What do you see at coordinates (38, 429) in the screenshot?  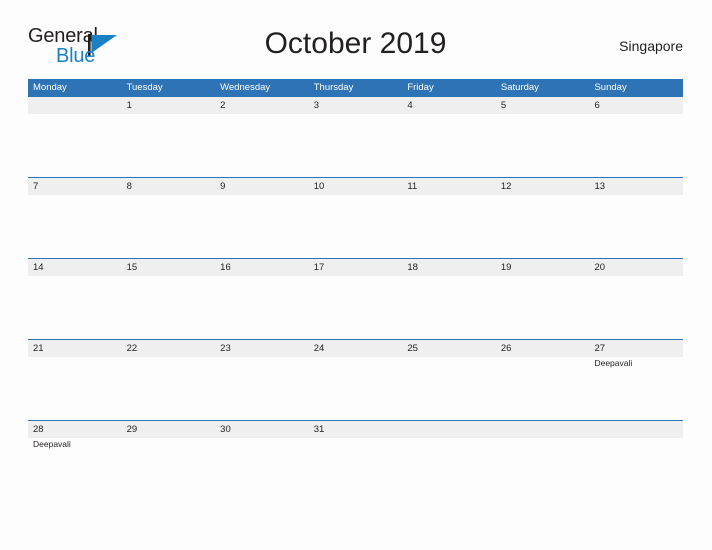 I see `day-number: 28` at bounding box center [38, 429].